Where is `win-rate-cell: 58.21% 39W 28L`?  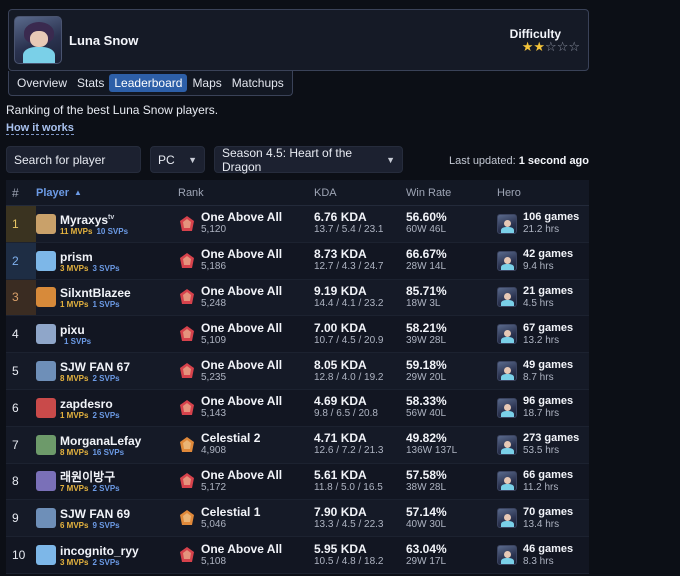
win-rate-cell: 58.21% 39W 28L is located at coordinates (451, 334).